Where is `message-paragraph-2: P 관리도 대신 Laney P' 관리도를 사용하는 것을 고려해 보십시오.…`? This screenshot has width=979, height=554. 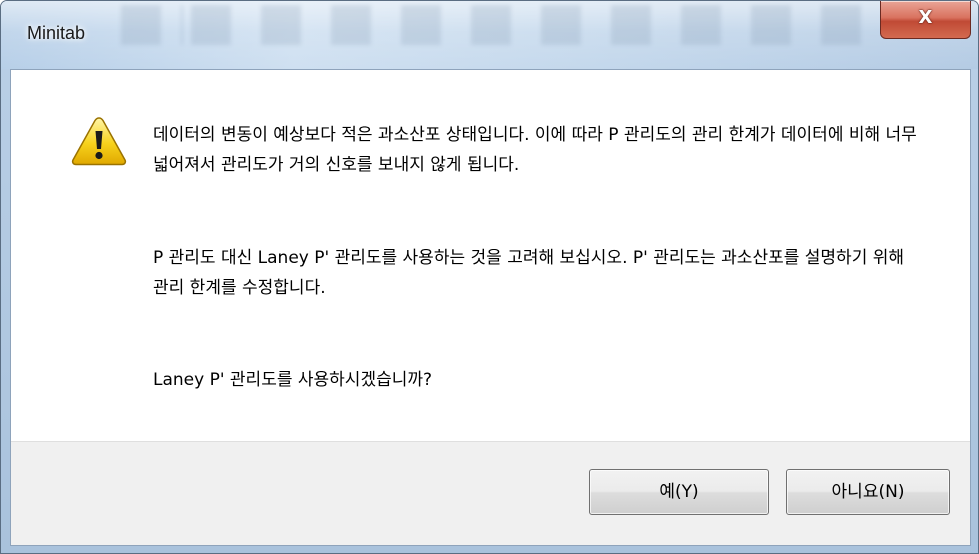 message-paragraph-2: P 관리도 대신 Laney P' 관리도를 사용하는 것을 고려해 보십시오.… is located at coordinates (529, 273).